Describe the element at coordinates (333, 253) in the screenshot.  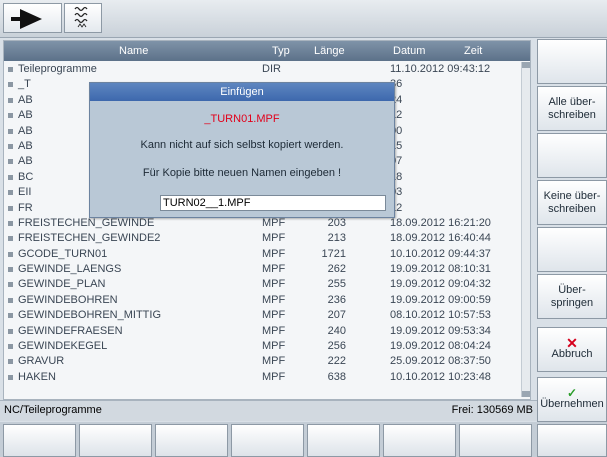
I see `file-length: 1721` at that location.